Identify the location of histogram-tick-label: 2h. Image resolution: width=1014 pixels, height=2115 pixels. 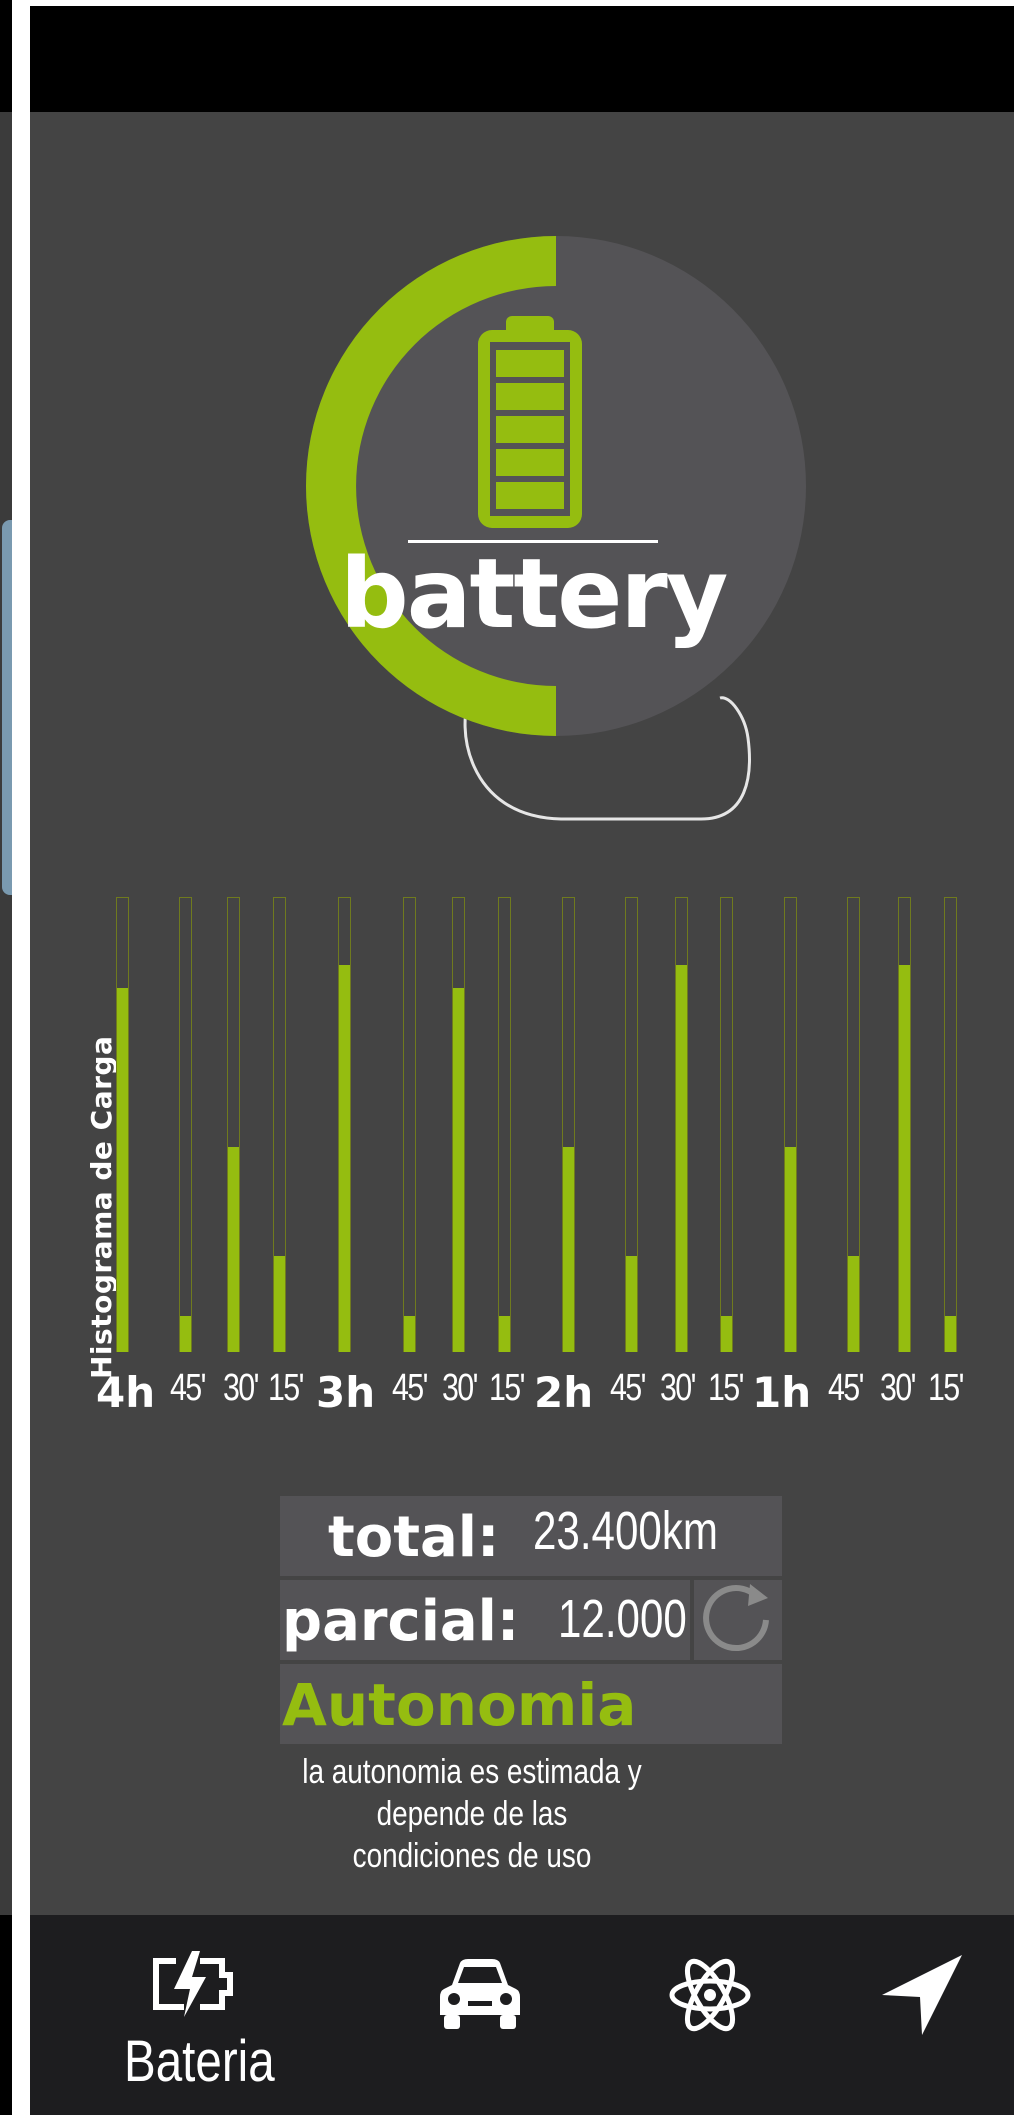
(564, 1392).